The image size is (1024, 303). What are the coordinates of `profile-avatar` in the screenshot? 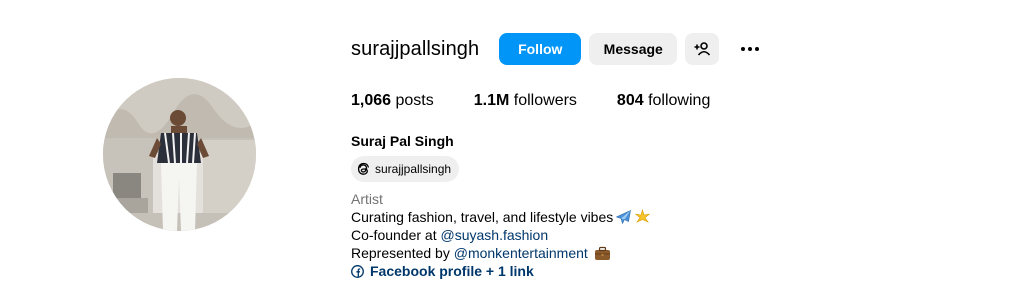 It's located at (179, 154).